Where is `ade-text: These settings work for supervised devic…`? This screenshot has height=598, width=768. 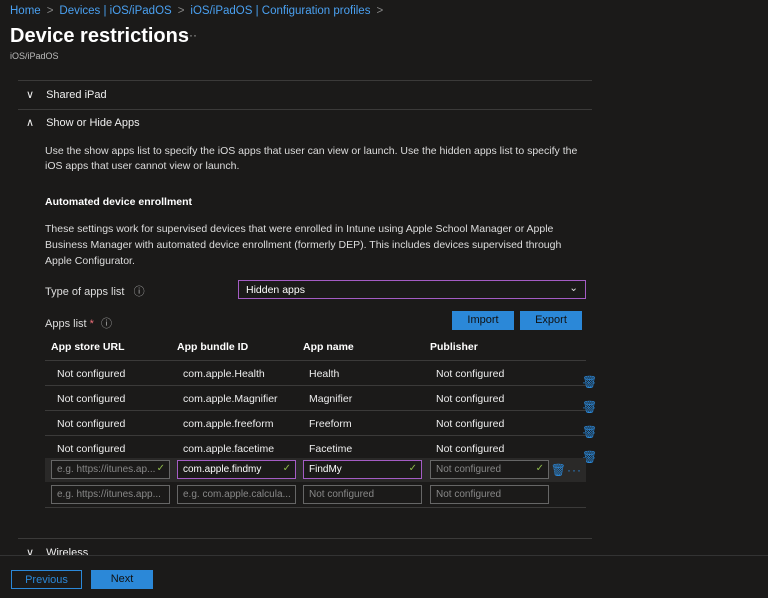 ade-text: These settings work for supervised devic… is located at coordinates (303, 245).